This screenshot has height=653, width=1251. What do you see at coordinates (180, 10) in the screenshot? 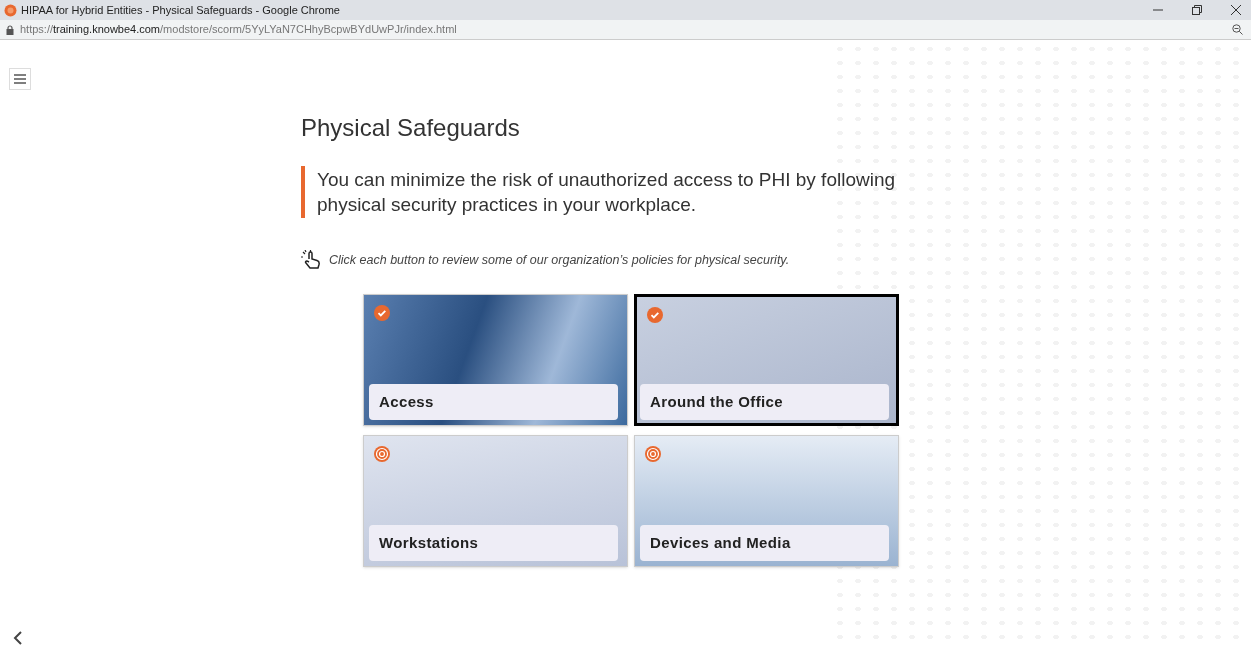
I see `window-title: HIPAA for Hybrid Entities - Physical Safeguards - Google Chrome` at bounding box center [180, 10].